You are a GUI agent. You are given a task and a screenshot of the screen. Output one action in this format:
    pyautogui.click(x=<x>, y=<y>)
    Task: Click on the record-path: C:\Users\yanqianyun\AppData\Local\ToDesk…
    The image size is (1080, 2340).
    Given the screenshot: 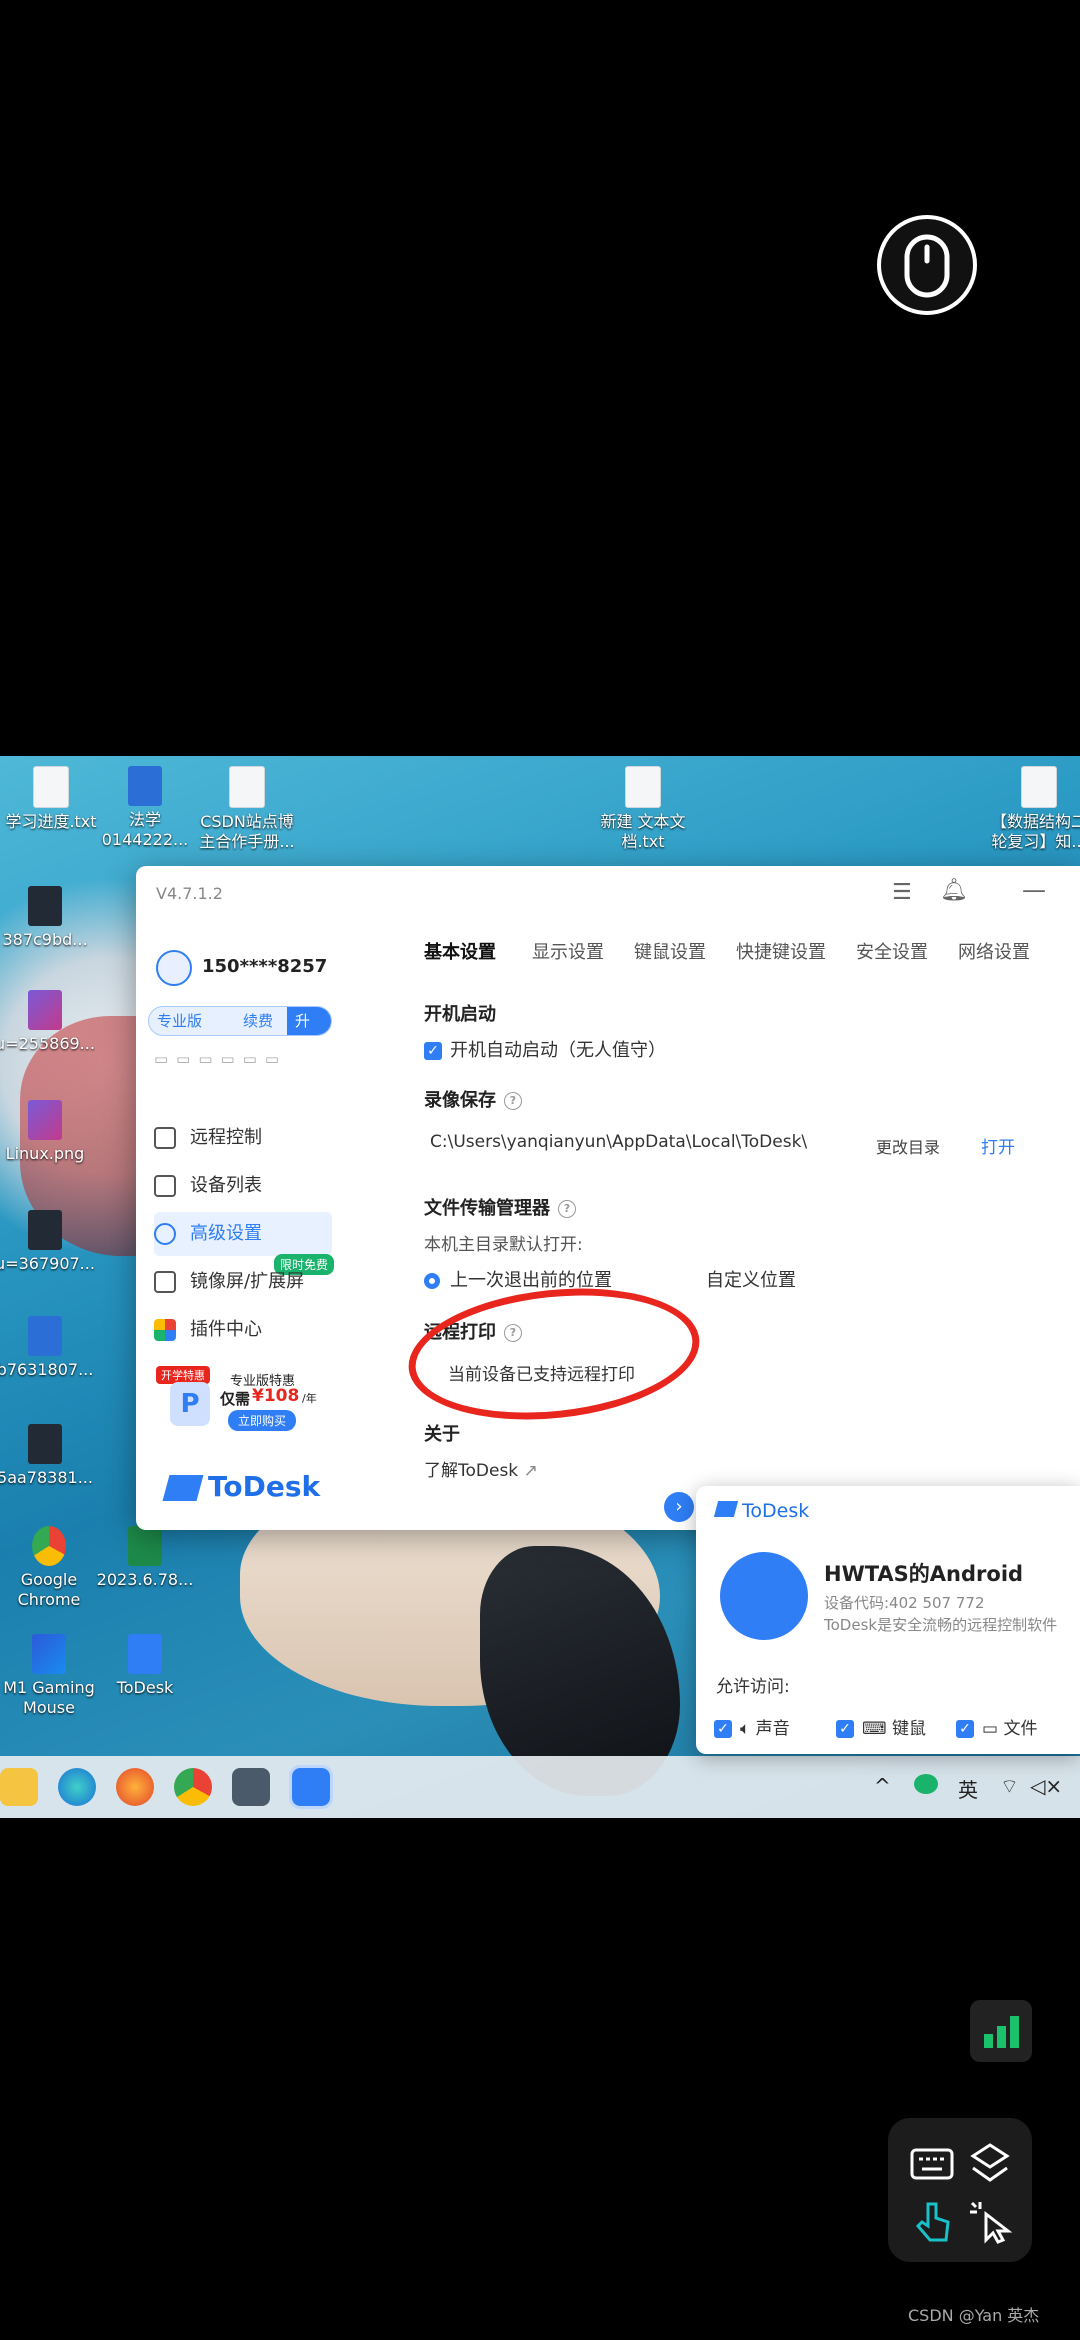 What is the action you would take?
    pyautogui.click(x=619, y=1142)
    